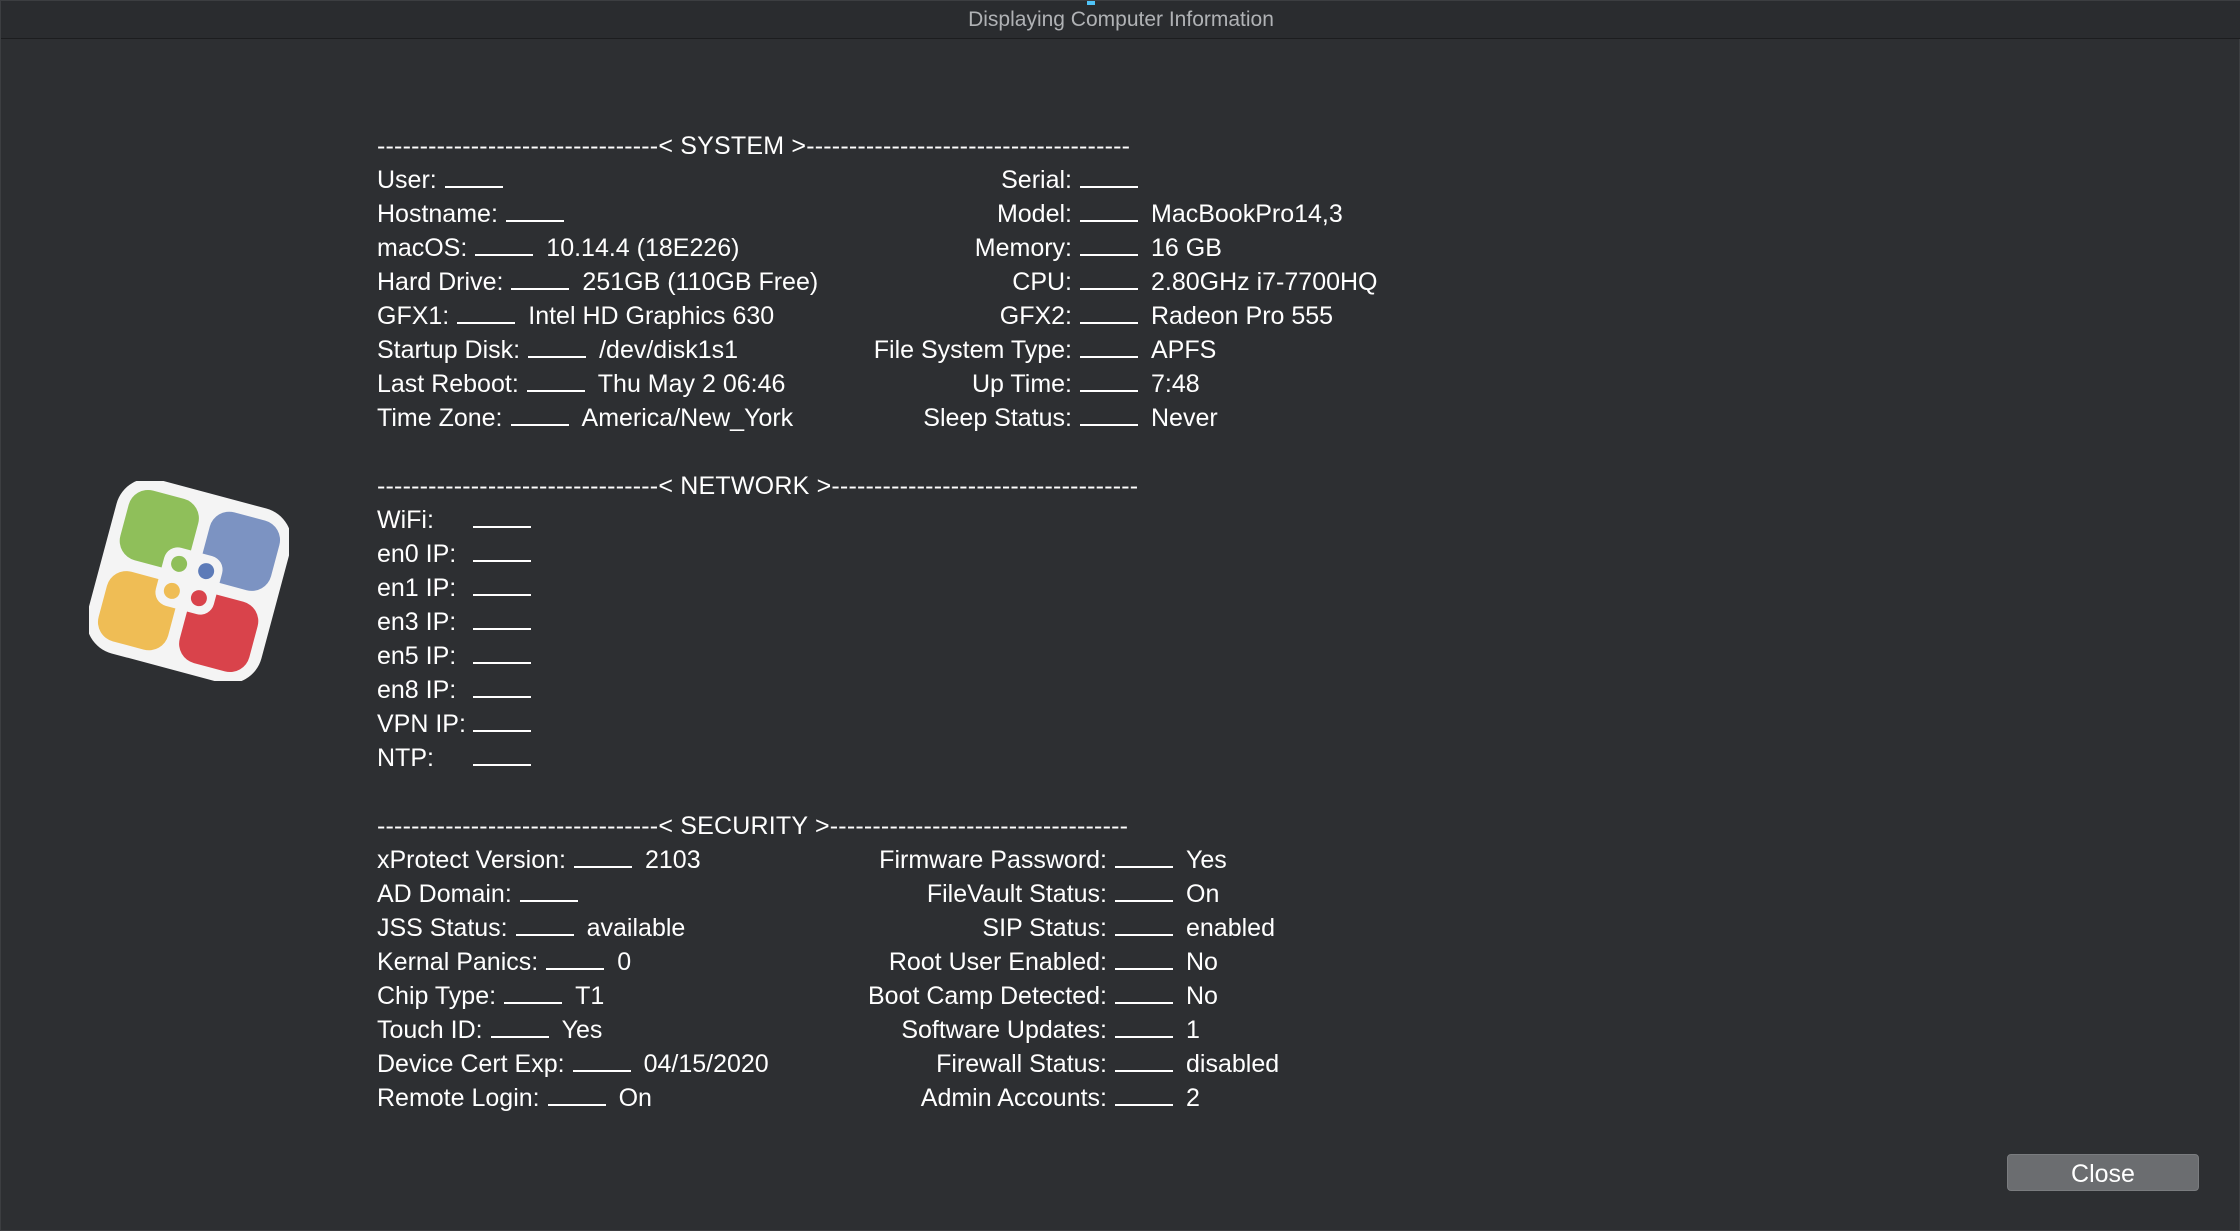 Image resolution: width=2240 pixels, height=1231 pixels. Describe the element at coordinates (582, 1030) in the screenshot. I see `field-value: Yes` at that location.